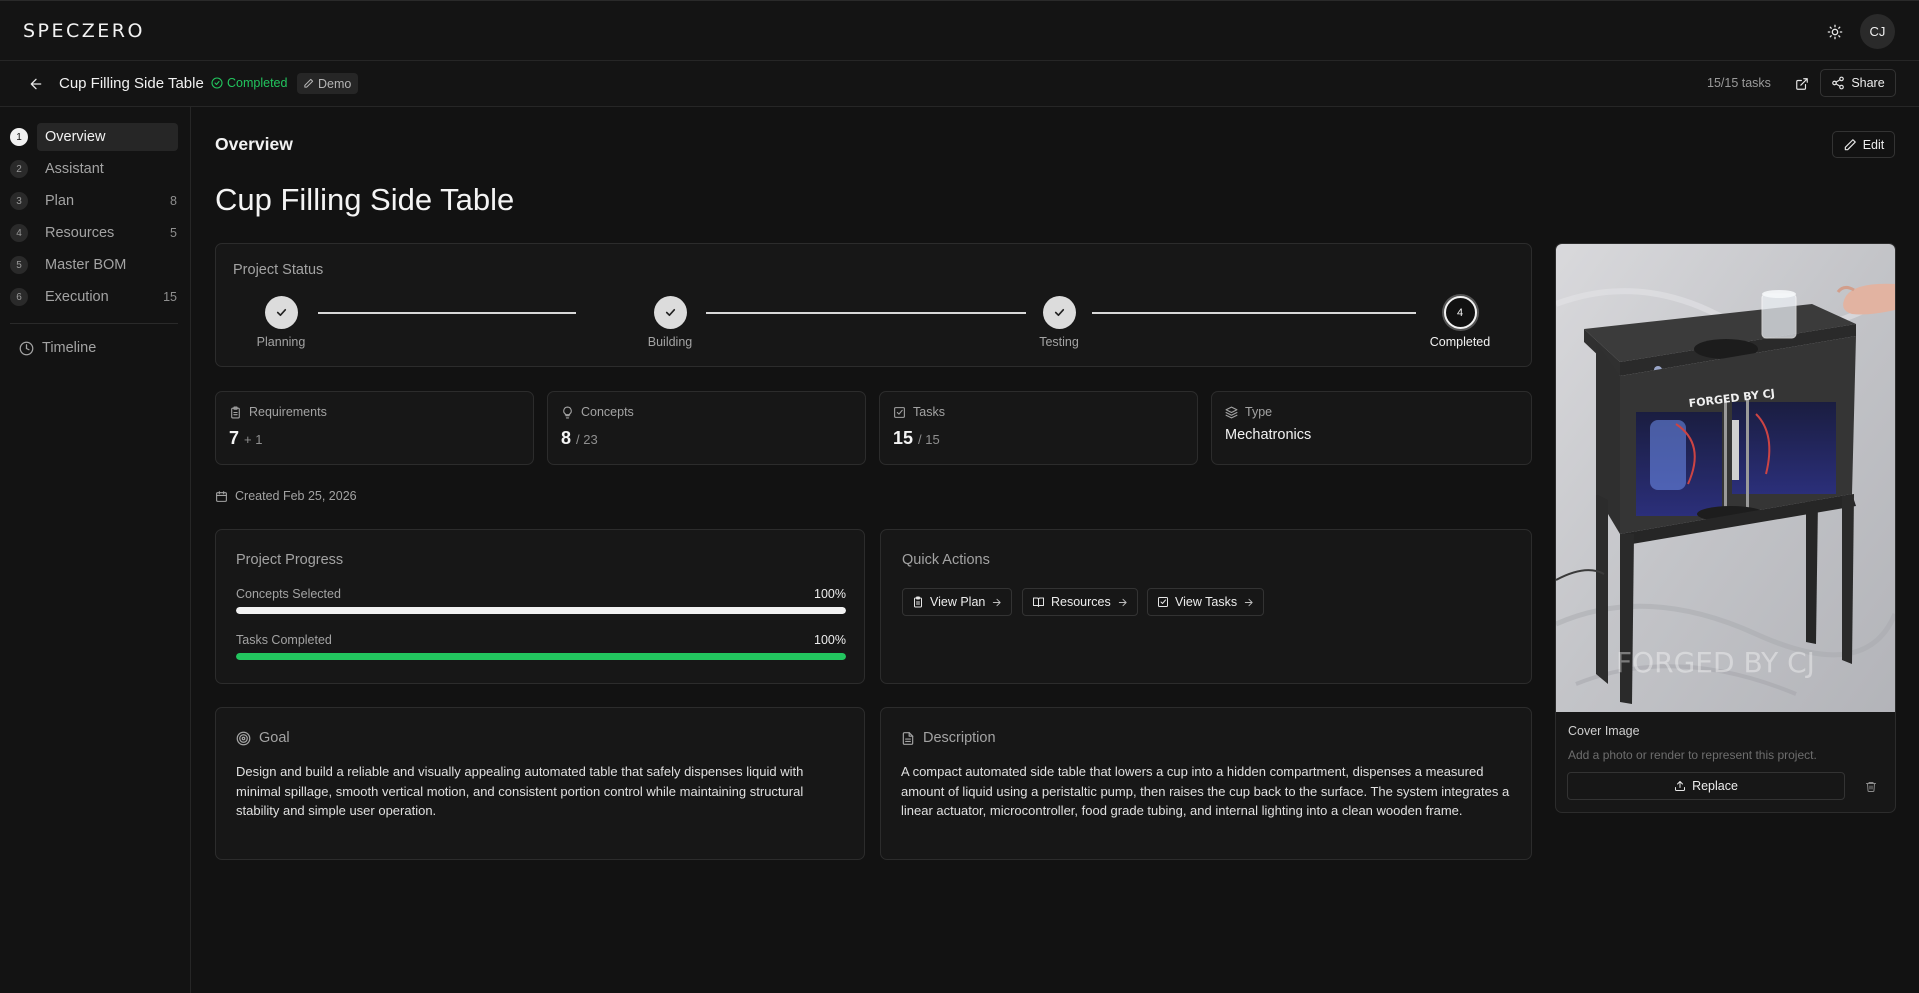  What do you see at coordinates (1715, 662) in the screenshot?
I see `cover-watermark-large: FORGED BY CJ` at bounding box center [1715, 662].